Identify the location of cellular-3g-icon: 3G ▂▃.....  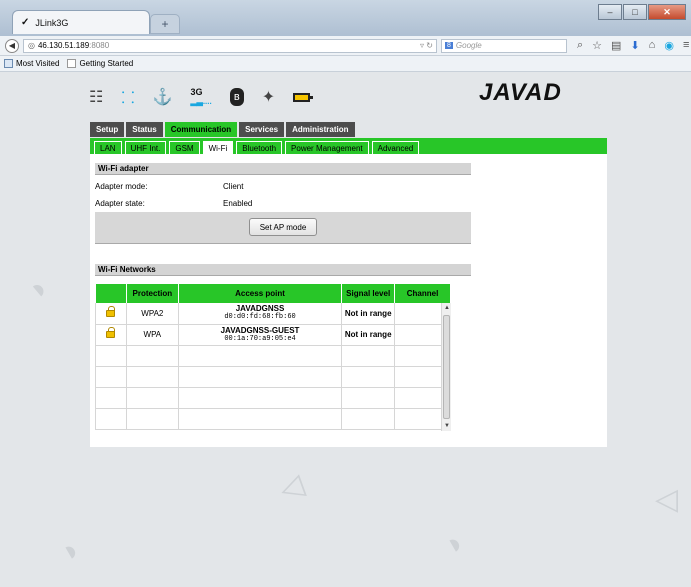
(201, 97).